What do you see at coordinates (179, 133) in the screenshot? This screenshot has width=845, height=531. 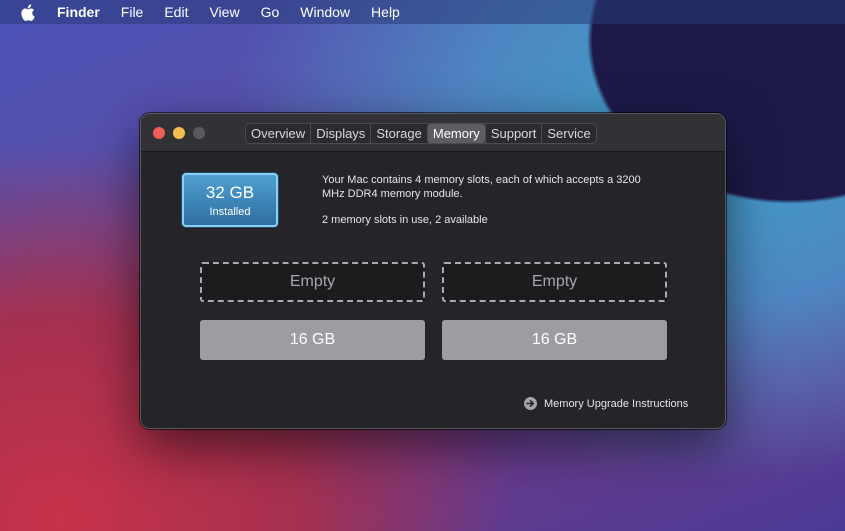 I see `minimize-button` at bounding box center [179, 133].